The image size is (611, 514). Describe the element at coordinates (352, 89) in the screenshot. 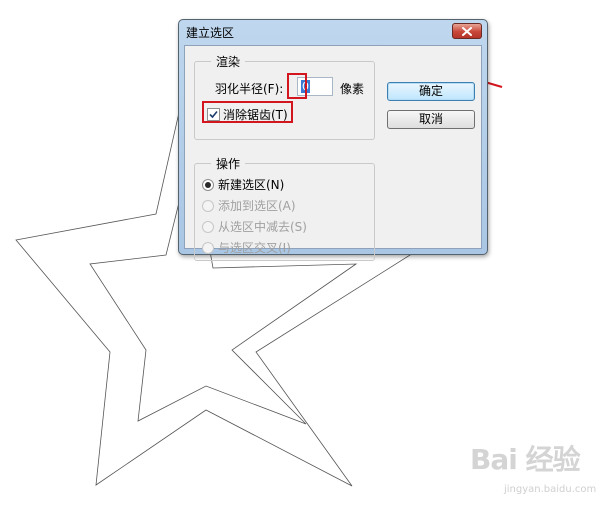

I see `feather-unit-label: 像素` at that location.